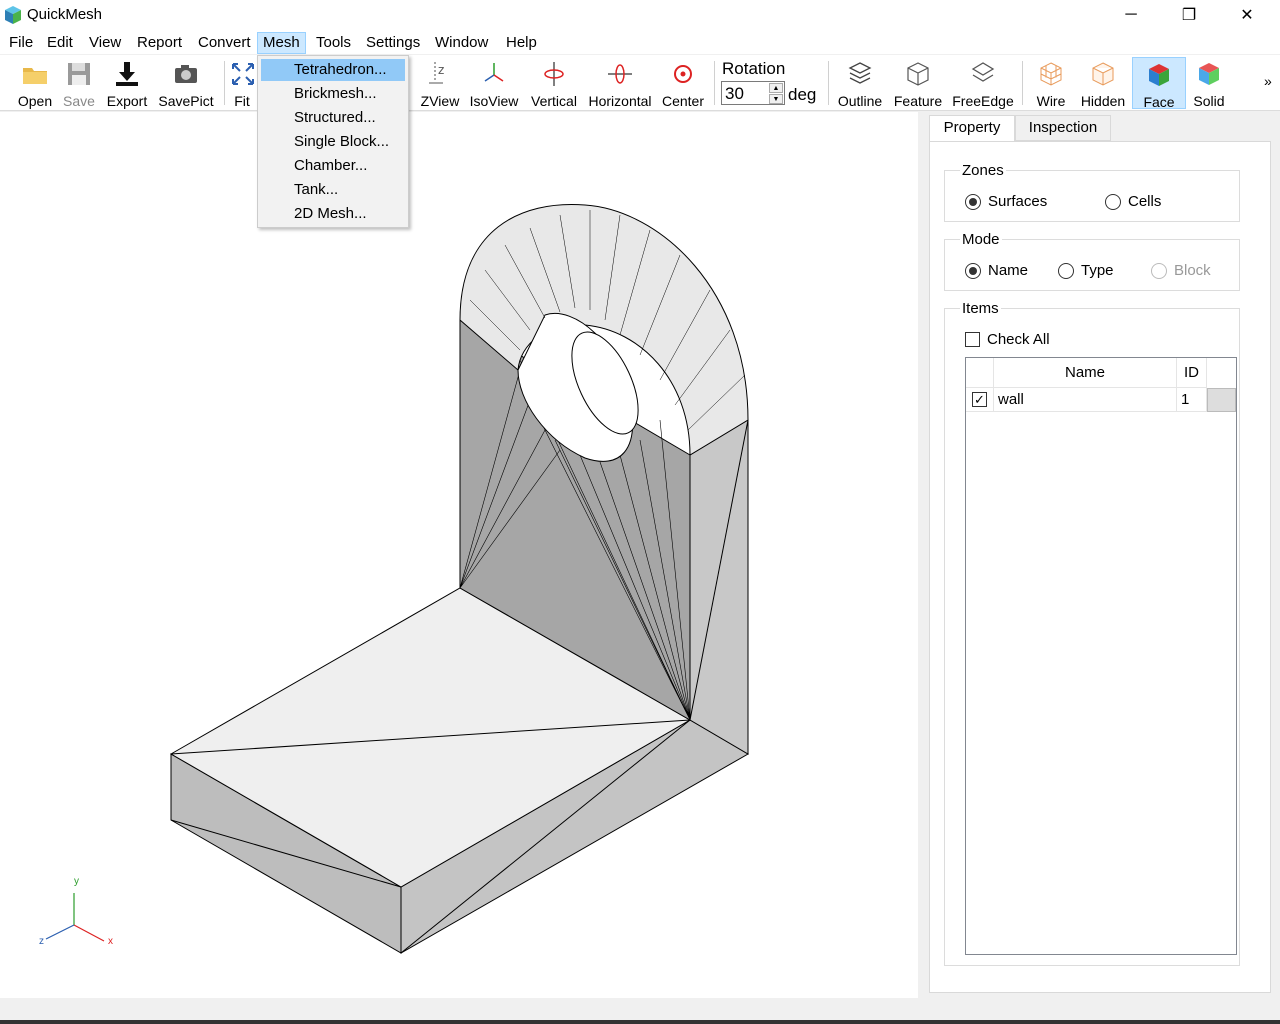 Image resolution: width=1280 pixels, height=1024 pixels. I want to click on menu-settings: Settings, so click(393, 43).